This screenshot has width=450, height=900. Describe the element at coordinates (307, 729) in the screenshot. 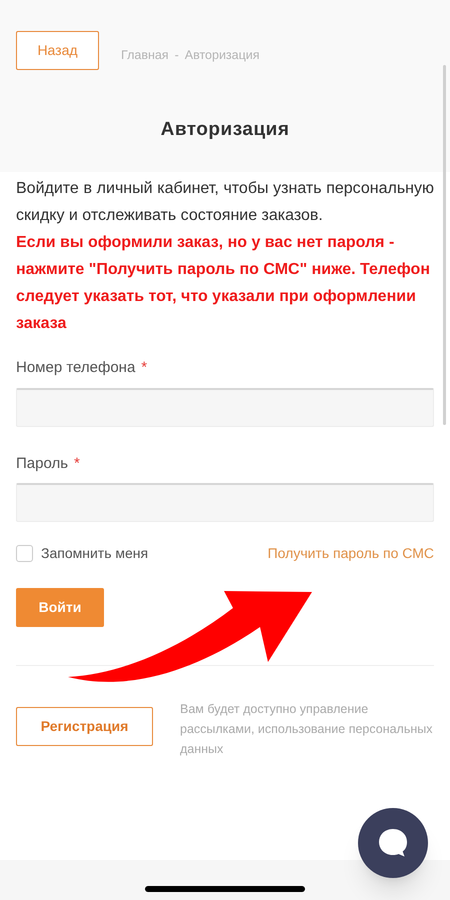

I see `register-note: Вам будет доступно управление рассылками, использование персональных данных` at that location.